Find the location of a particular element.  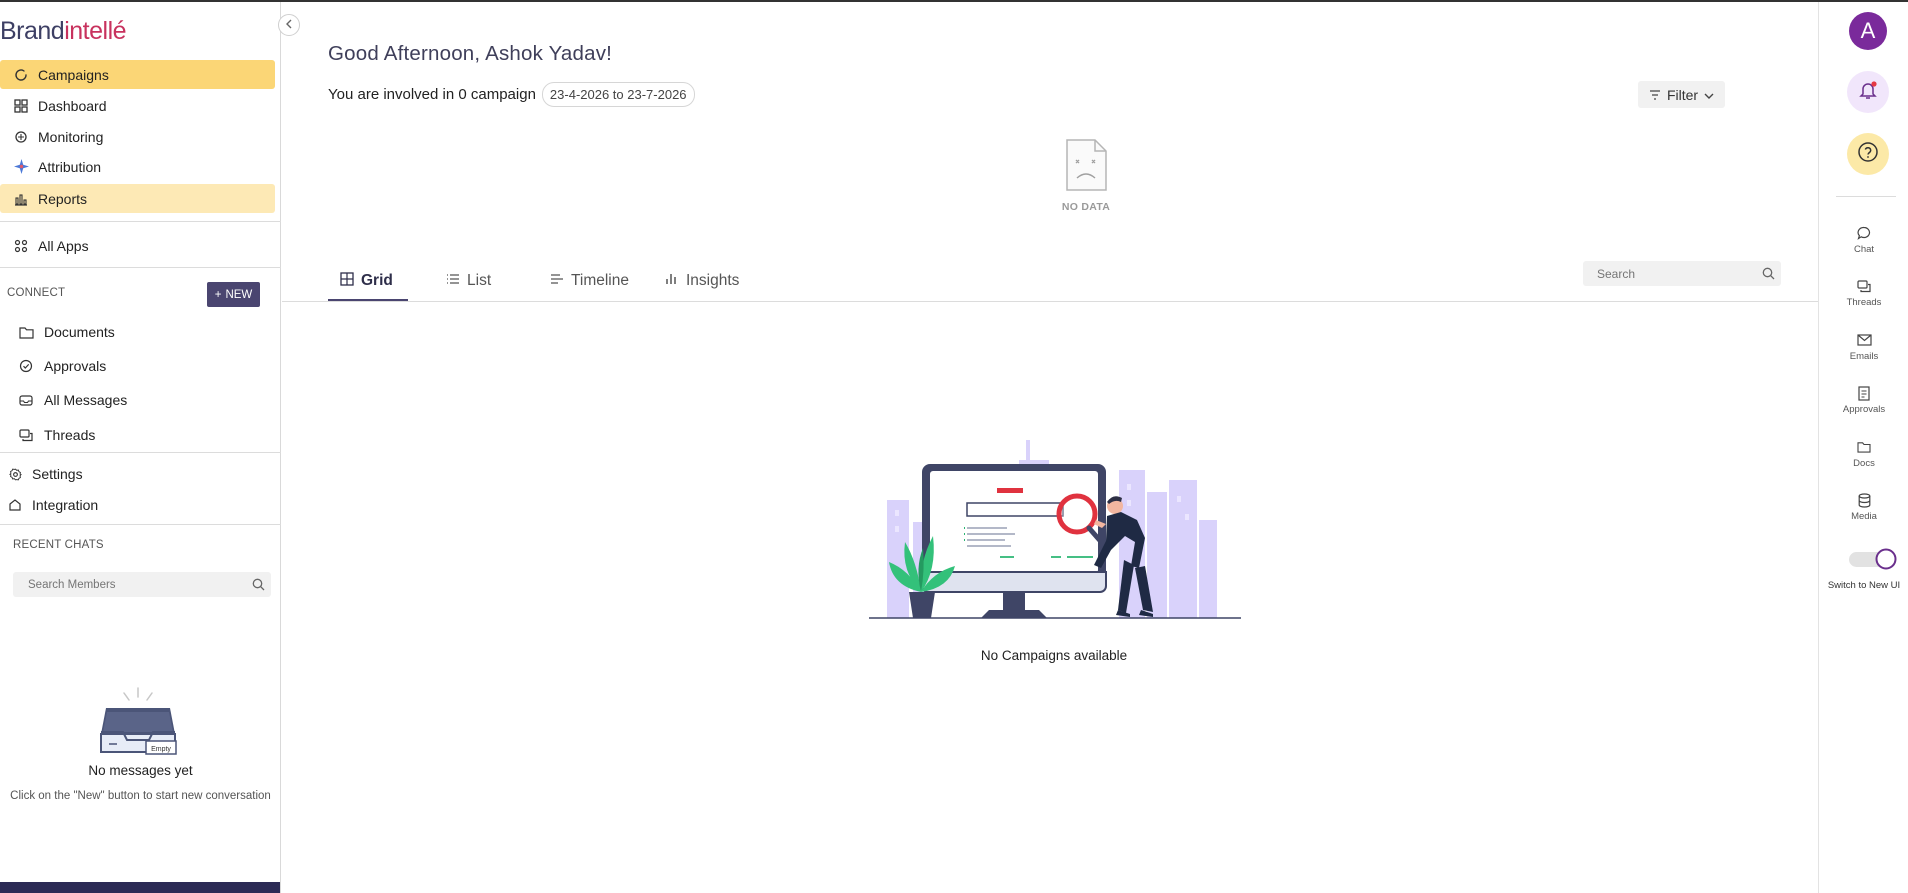

bell-icon is located at coordinates (1868, 92).